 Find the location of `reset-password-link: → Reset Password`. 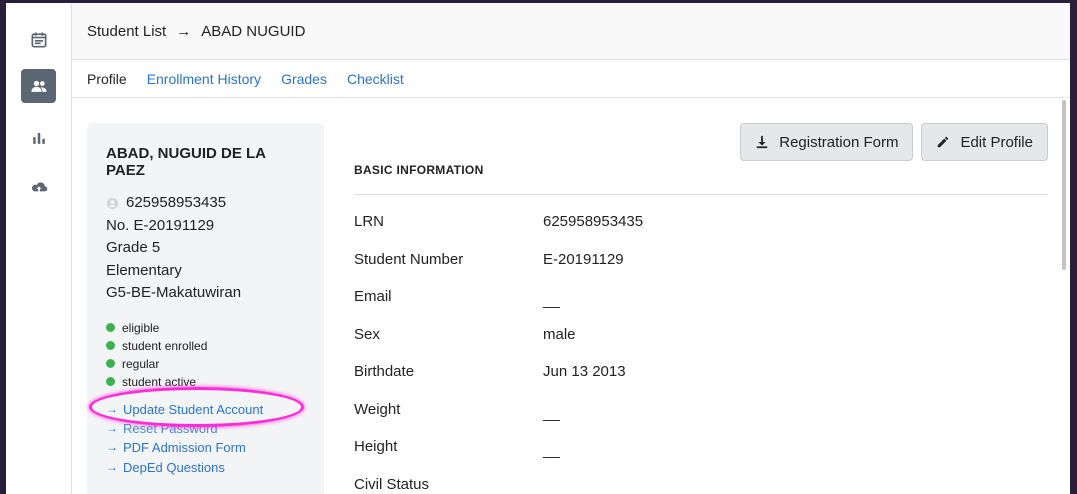

reset-password-link: → Reset Password is located at coordinates (205, 428).